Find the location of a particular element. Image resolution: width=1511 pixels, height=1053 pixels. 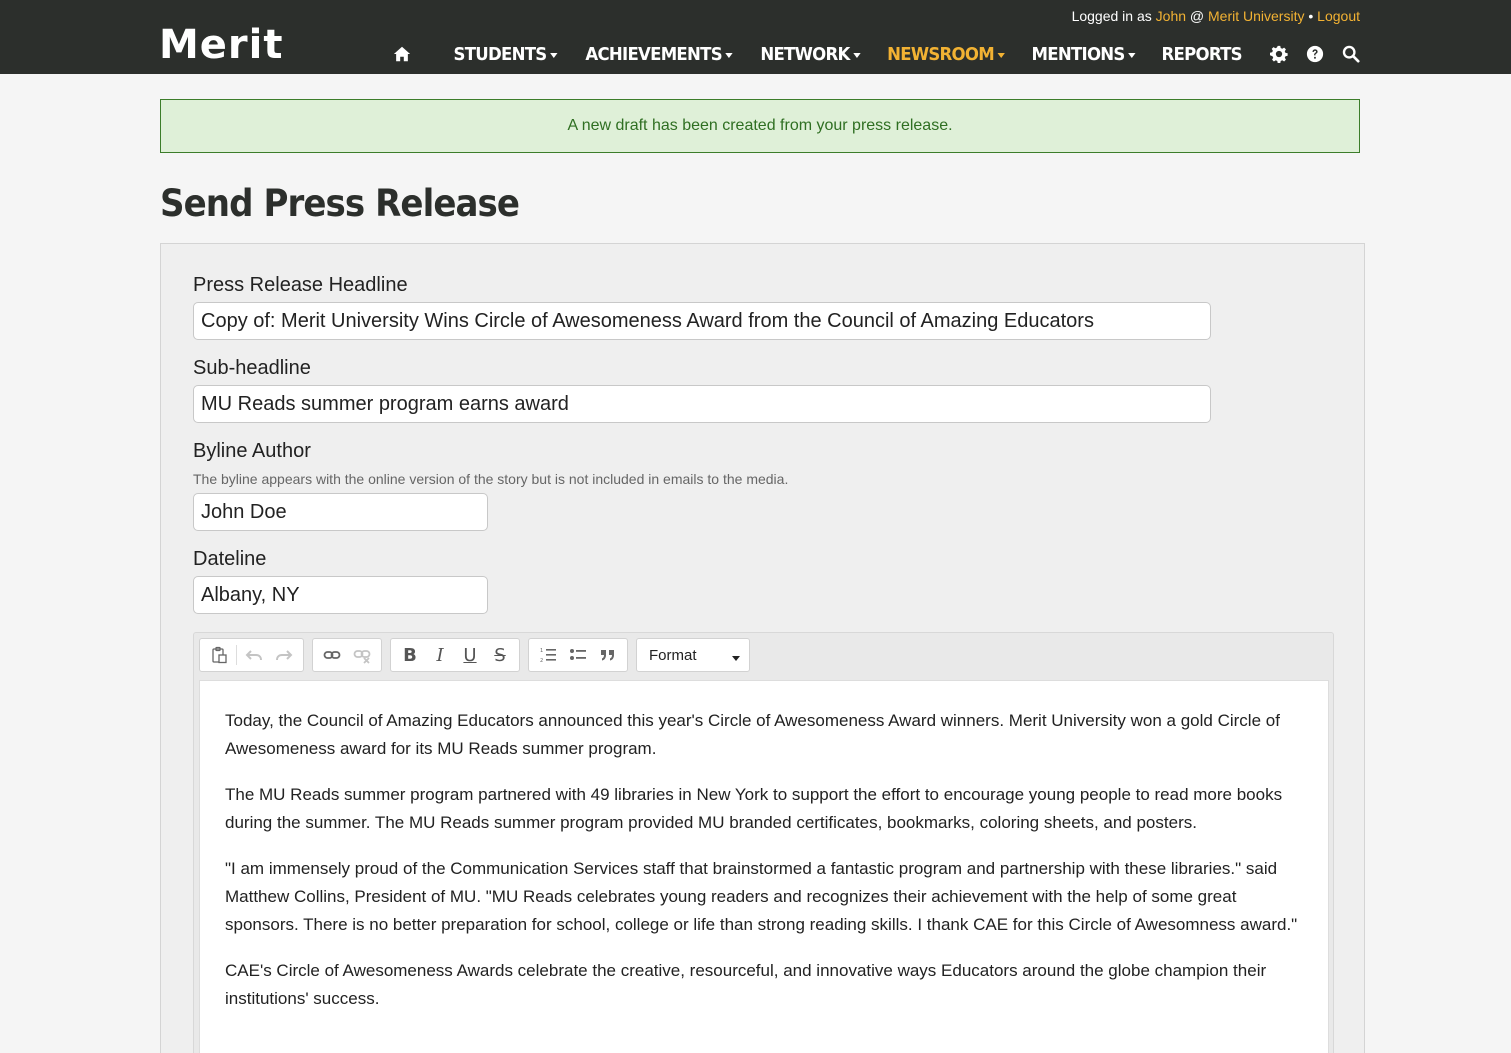

home-icon is located at coordinates (402, 54).